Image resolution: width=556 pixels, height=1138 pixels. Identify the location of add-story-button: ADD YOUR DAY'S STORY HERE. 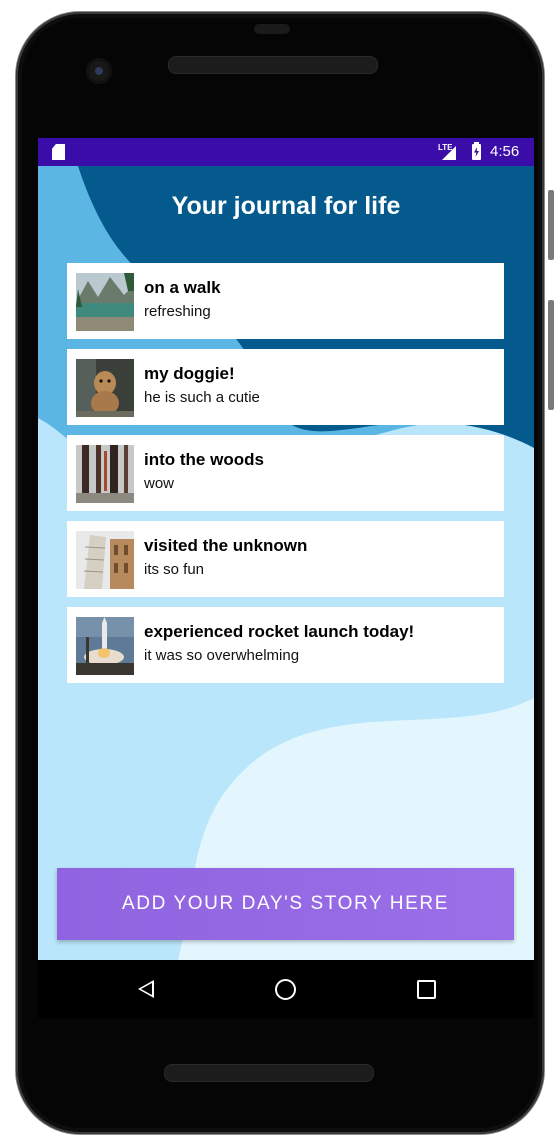
(285, 904).